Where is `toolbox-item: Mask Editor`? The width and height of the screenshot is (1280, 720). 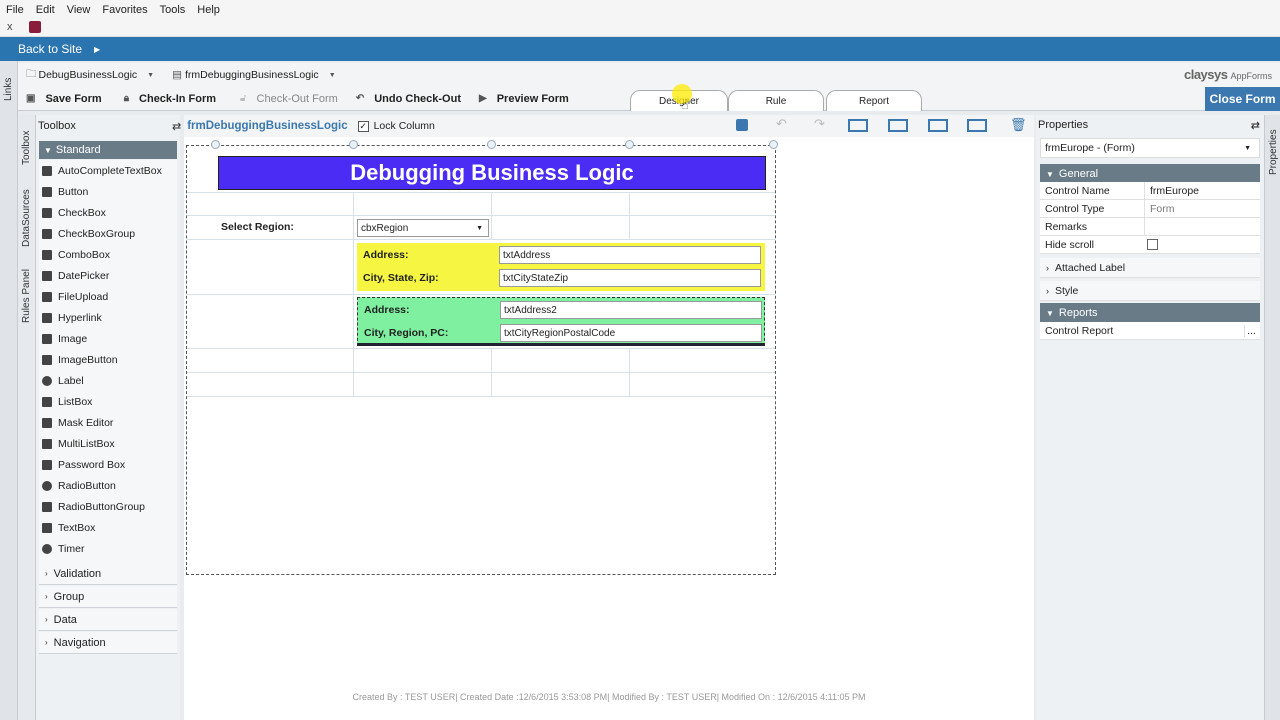 toolbox-item: Mask Editor is located at coordinates (108, 423).